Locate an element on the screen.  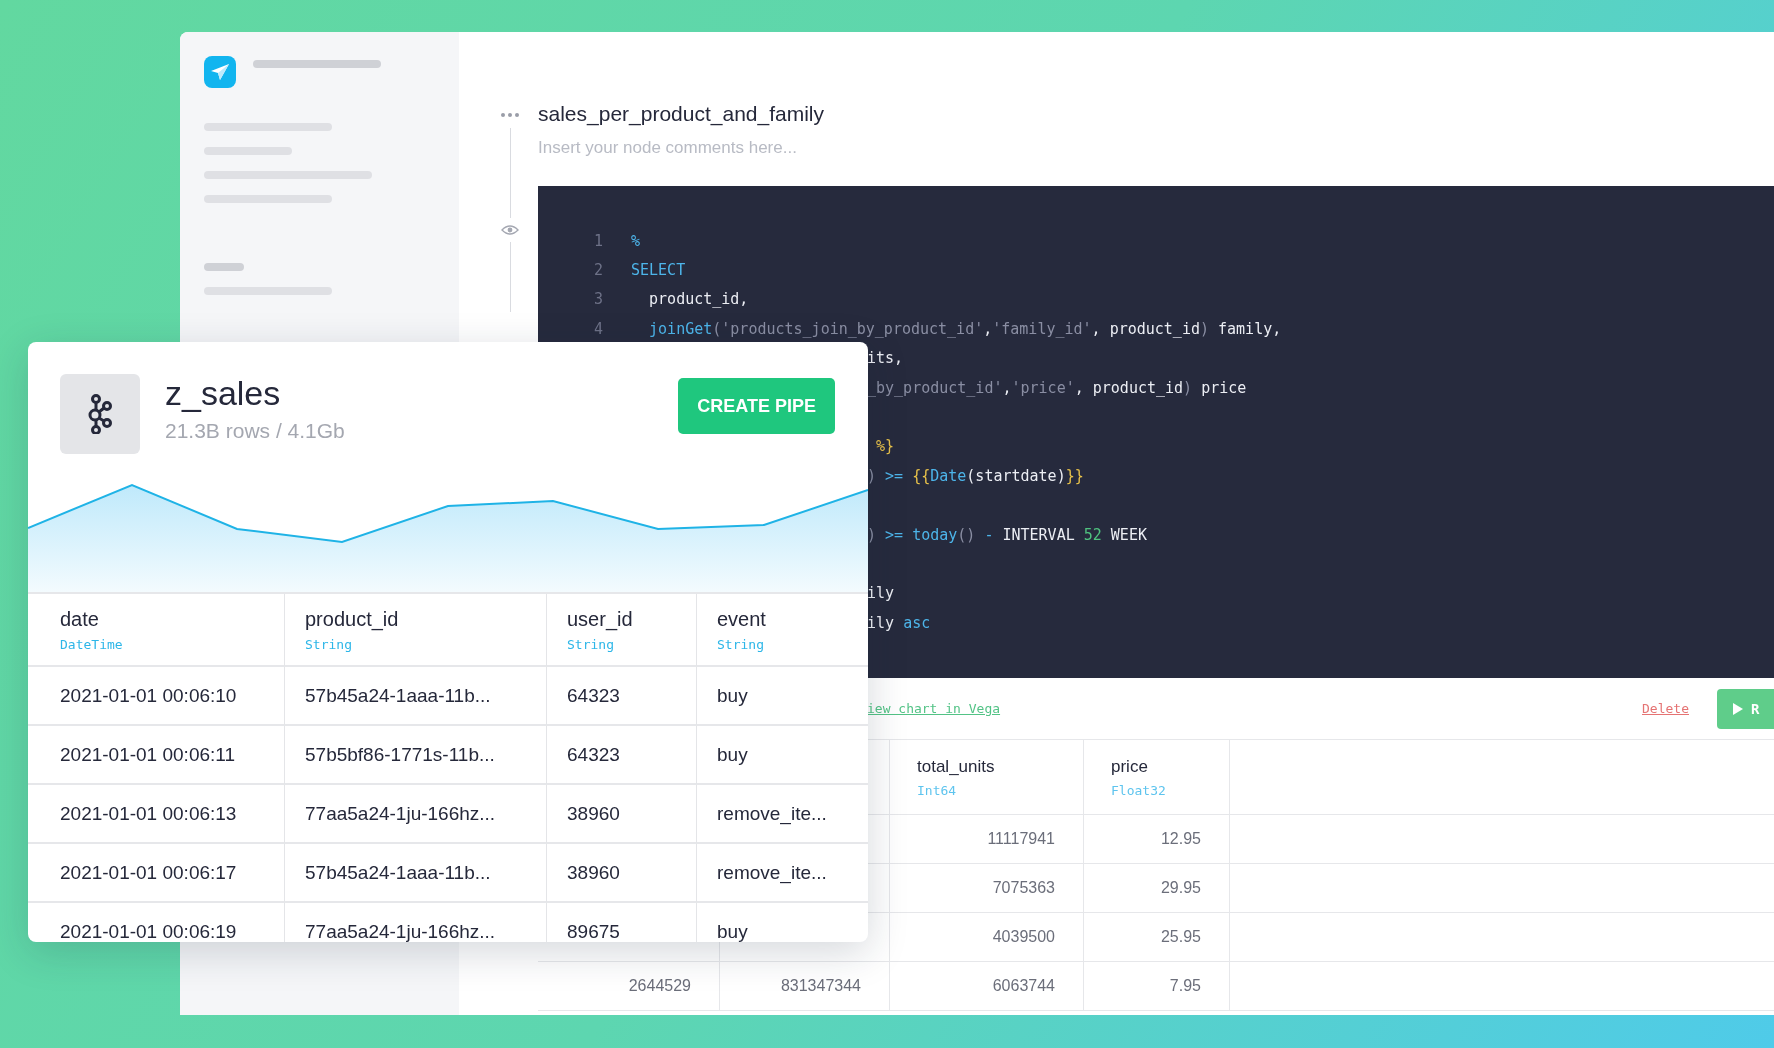
code-line: % is located at coordinates (636, 240).